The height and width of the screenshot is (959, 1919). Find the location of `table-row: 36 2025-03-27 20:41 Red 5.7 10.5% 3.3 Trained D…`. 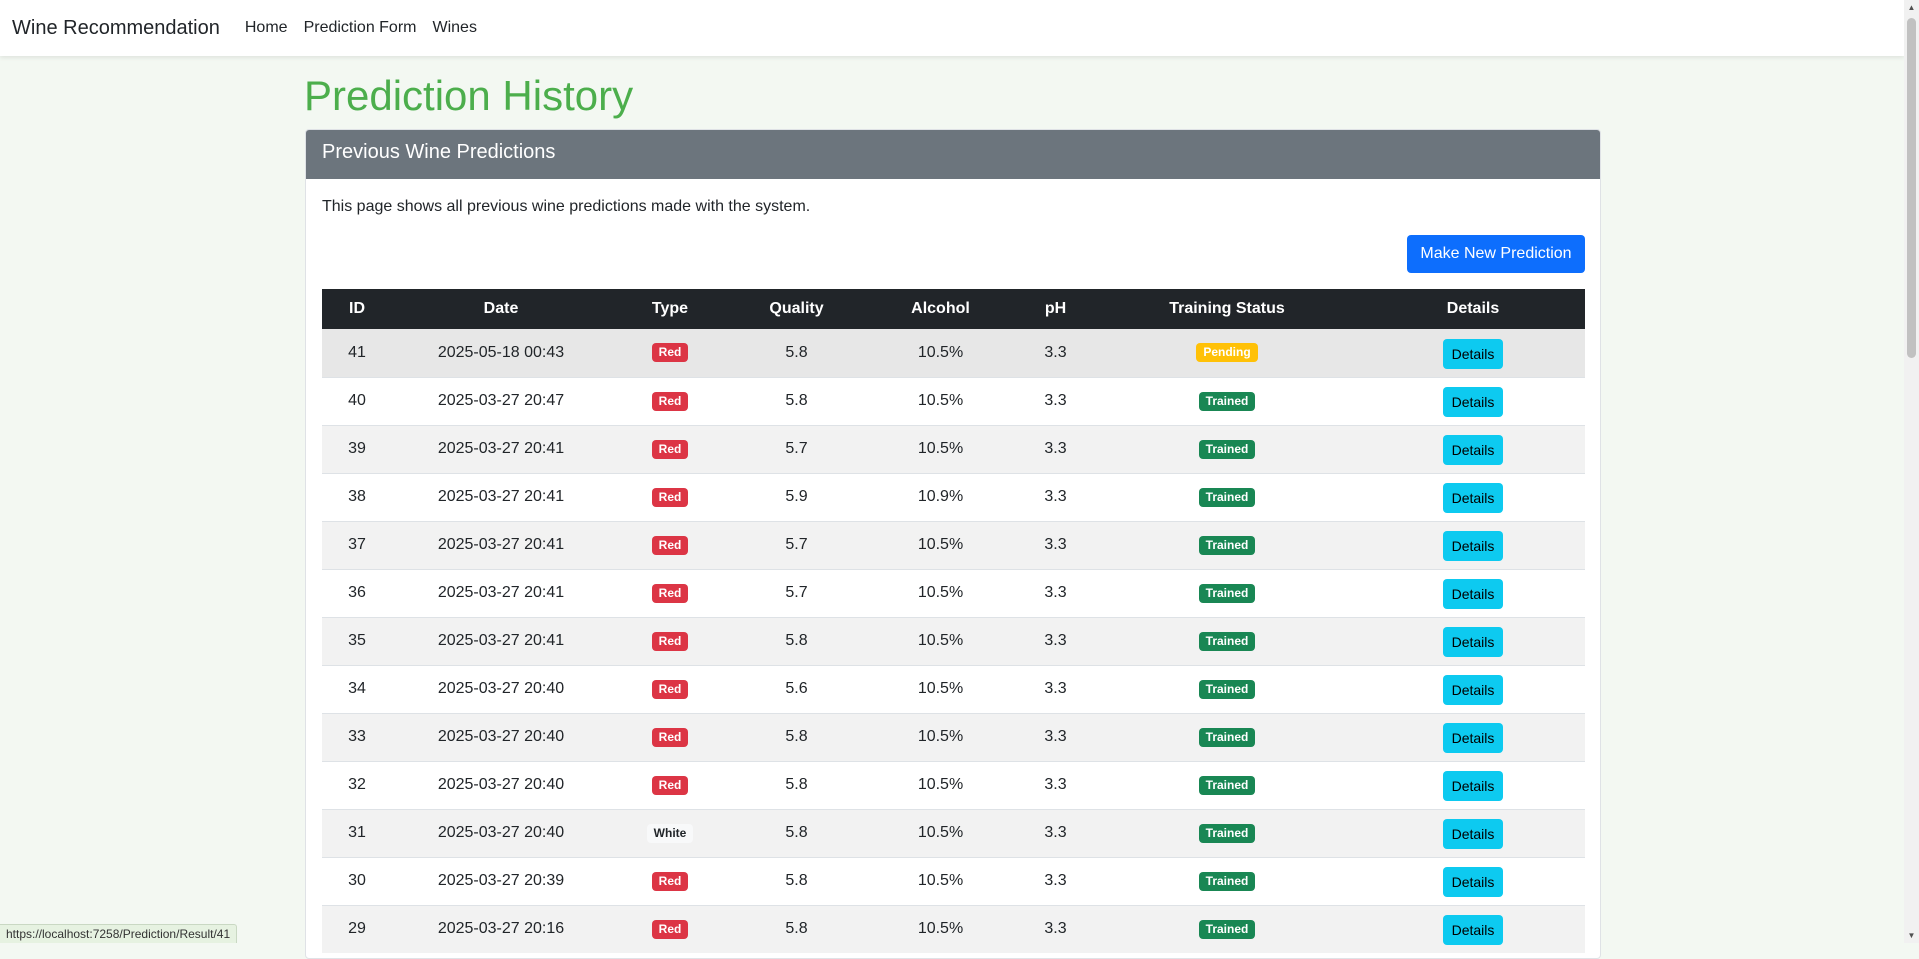

table-row: 36 2025-03-27 20:41 Red 5.7 10.5% 3.3 Trained D… is located at coordinates (953, 592).